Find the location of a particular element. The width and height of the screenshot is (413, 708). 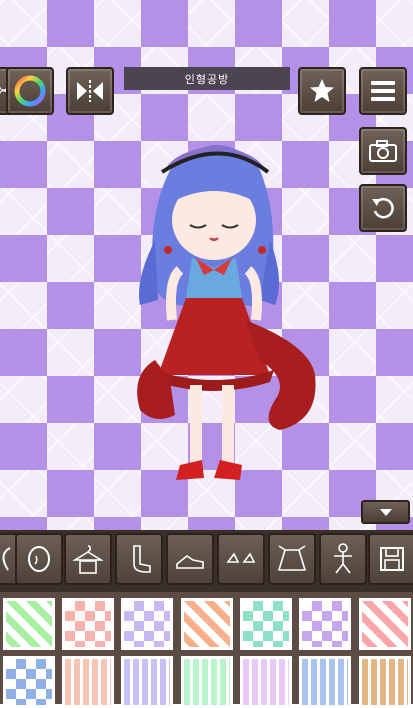

tab-save is located at coordinates (390, 559).